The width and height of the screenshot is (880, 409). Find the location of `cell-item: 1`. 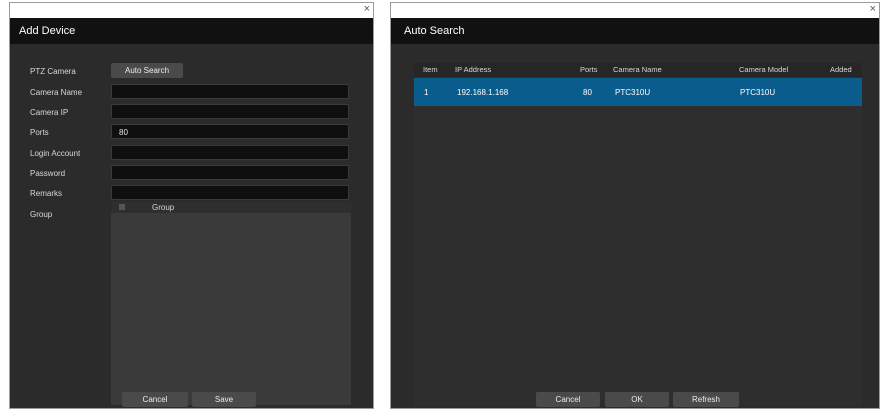

cell-item: 1 is located at coordinates (426, 92).